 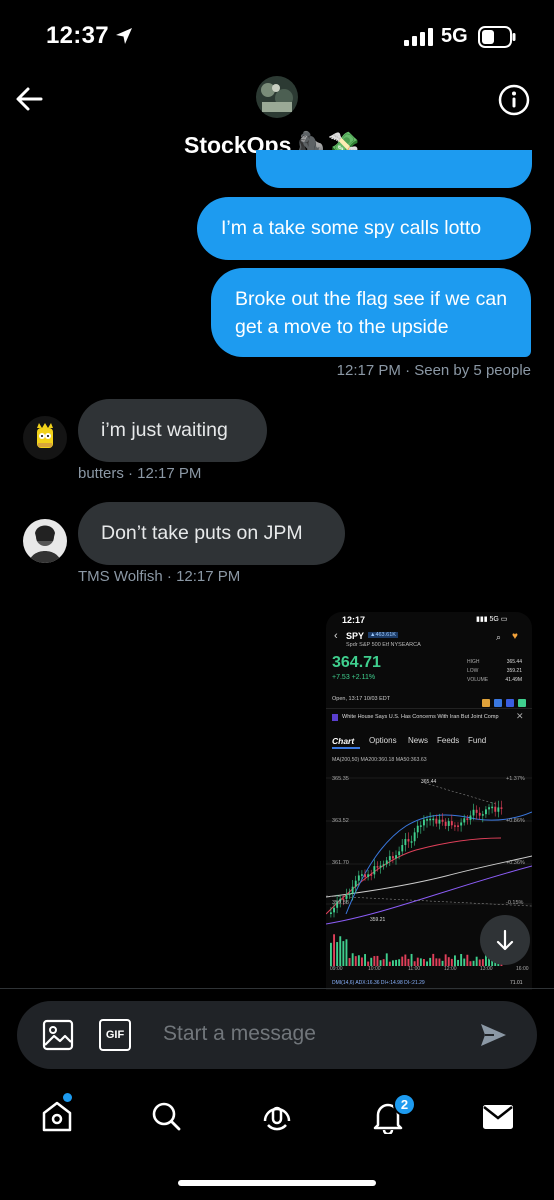 What do you see at coordinates (336, 969) in the screenshot?
I see `attach-x-label: 09:00` at bounding box center [336, 969].